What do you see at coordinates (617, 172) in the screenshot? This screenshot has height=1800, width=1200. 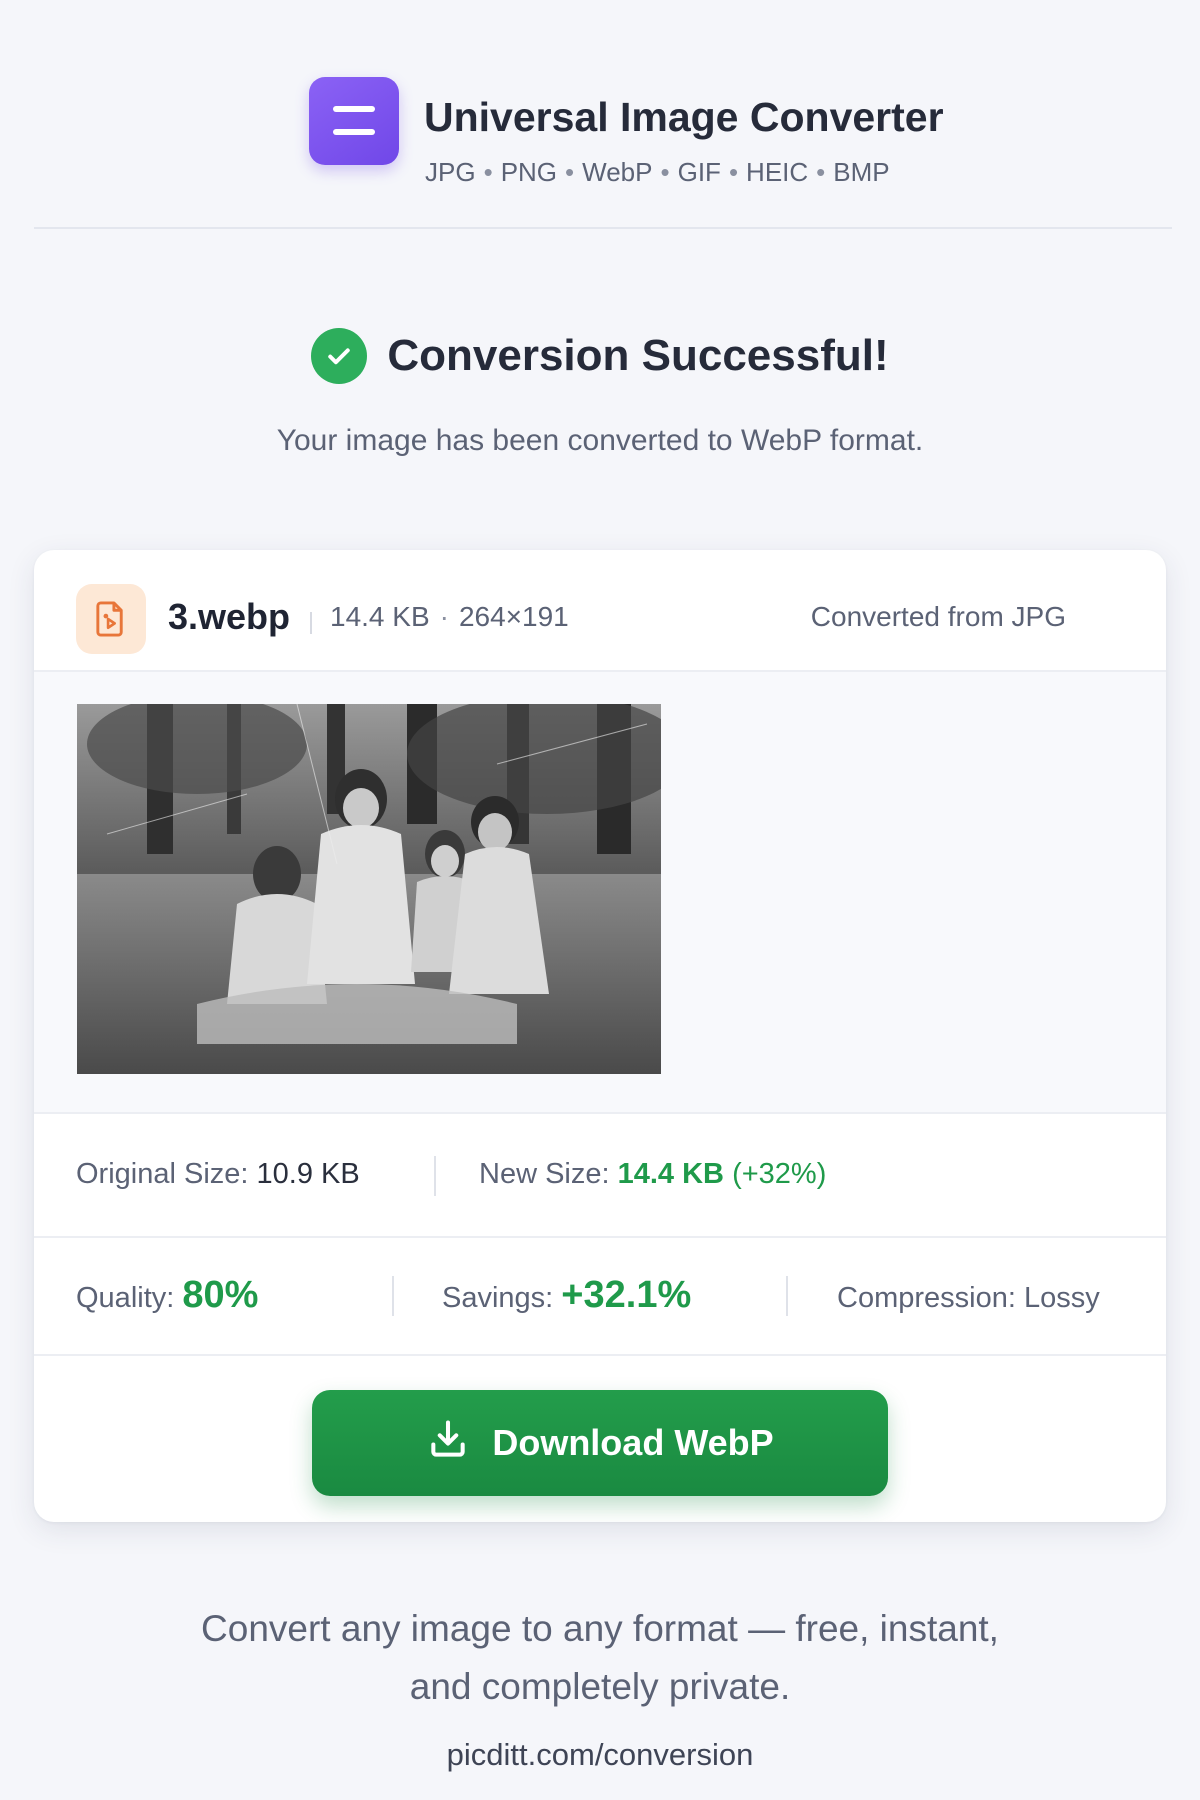 I see `format-label: WebP` at bounding box center [617, 172].